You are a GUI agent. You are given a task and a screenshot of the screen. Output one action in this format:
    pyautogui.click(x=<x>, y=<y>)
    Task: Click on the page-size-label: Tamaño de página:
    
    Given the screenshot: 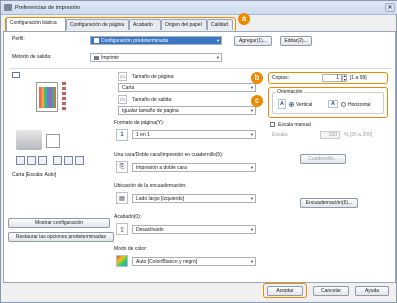 What is the action you would take?
    pyautogui.click(x=153, y=77)
    